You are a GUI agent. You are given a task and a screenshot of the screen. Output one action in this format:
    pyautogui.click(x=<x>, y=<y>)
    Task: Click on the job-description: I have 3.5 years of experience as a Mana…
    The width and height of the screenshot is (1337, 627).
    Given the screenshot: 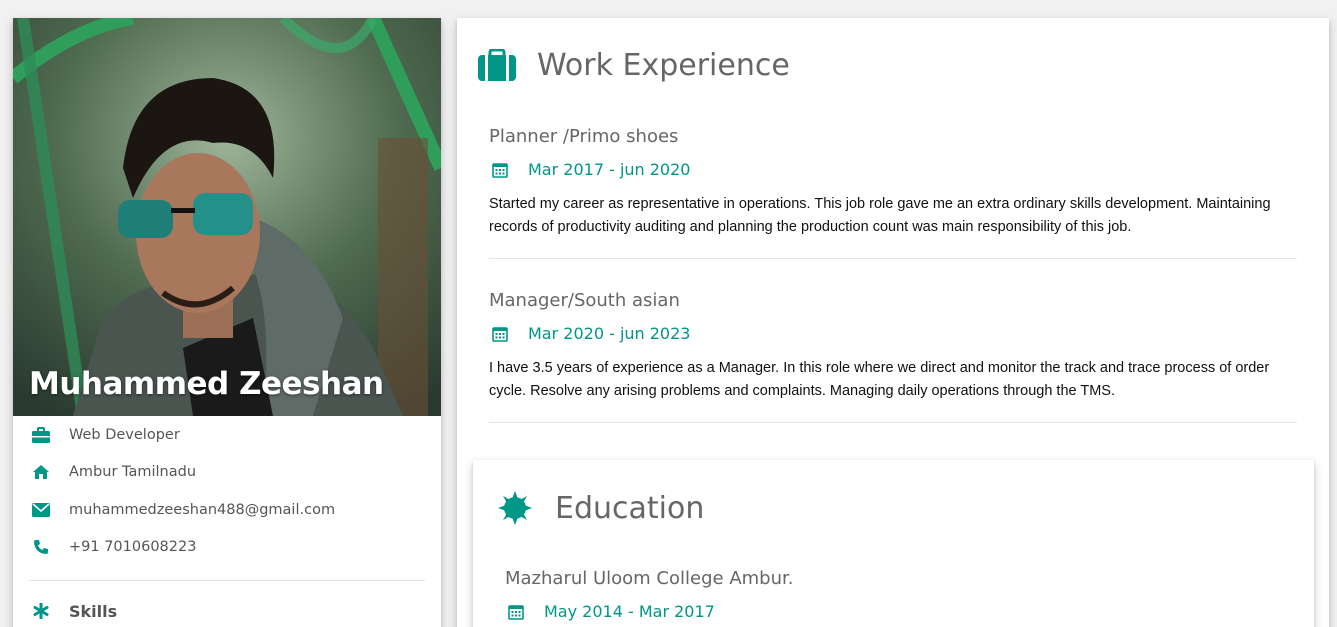 What is the action you would take?
    pyautogui.click(x=879, y=379)
    